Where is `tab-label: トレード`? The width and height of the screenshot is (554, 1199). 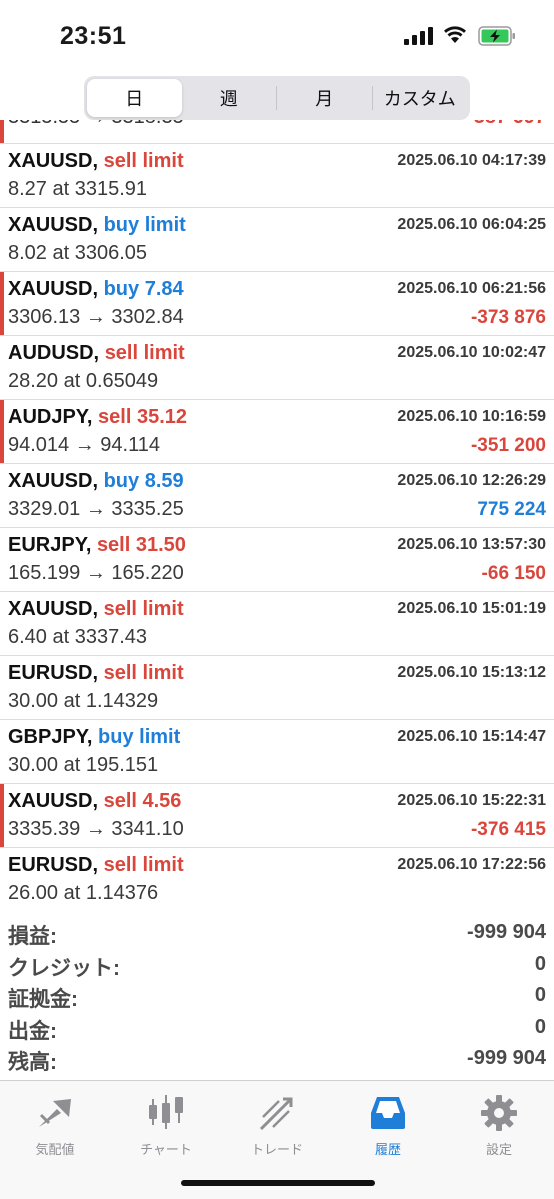
tab-label: トレード is located at coordinates (276, 1149).